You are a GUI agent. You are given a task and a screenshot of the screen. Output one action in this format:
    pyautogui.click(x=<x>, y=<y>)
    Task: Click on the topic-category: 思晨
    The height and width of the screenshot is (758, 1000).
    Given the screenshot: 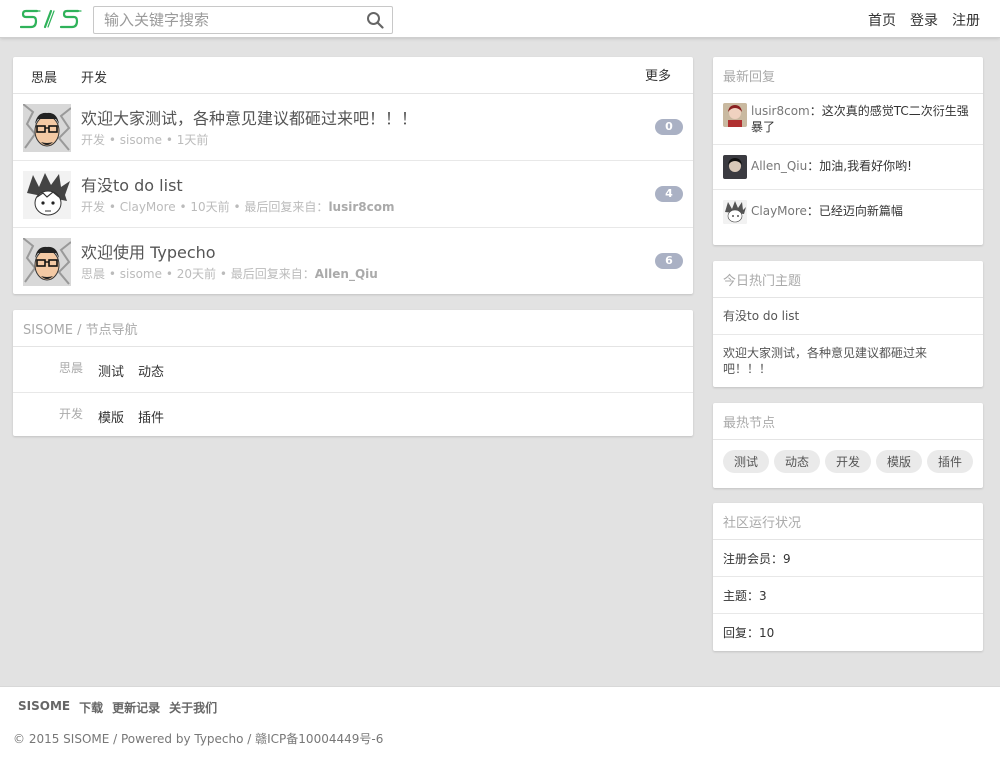 What is the action you would take?
    pyautogui.click(x=93, y=274)
    